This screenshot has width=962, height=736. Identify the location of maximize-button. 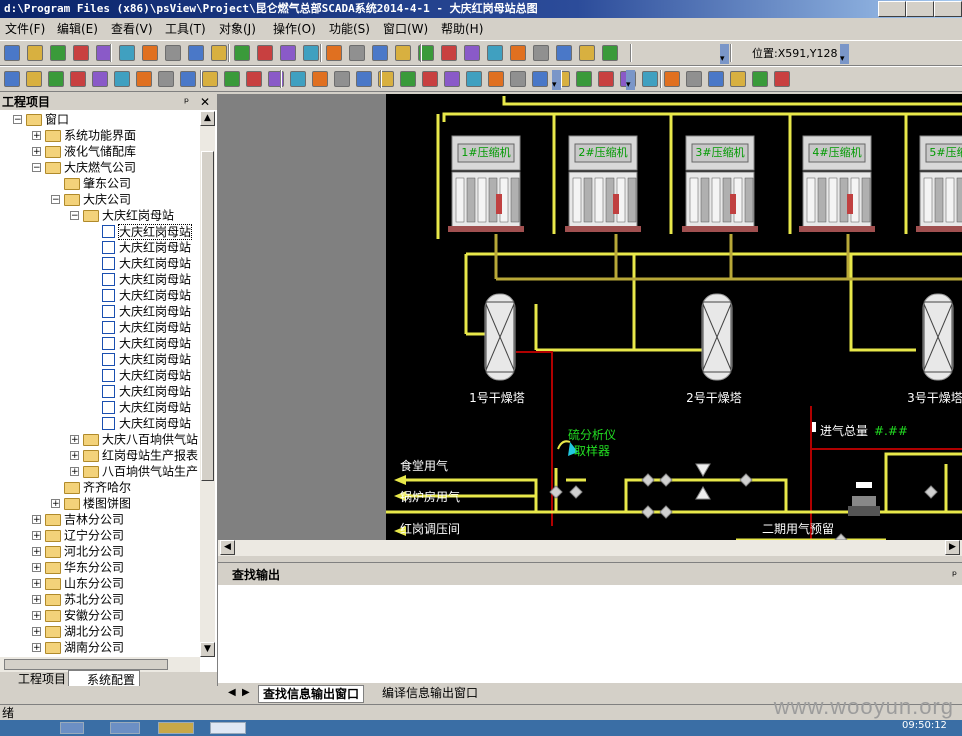
(920, 9).